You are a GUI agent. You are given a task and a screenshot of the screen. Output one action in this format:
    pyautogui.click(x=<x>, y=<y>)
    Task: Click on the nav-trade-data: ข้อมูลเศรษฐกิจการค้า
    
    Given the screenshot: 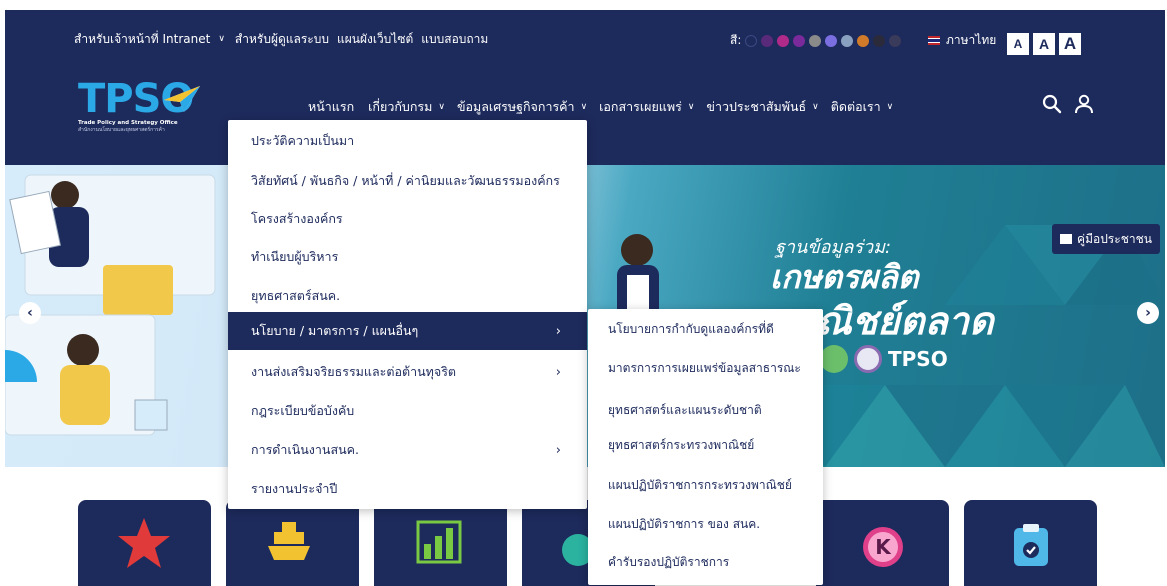 What is the action you would take?
    pyautogui.click(x=516, y=107)
    